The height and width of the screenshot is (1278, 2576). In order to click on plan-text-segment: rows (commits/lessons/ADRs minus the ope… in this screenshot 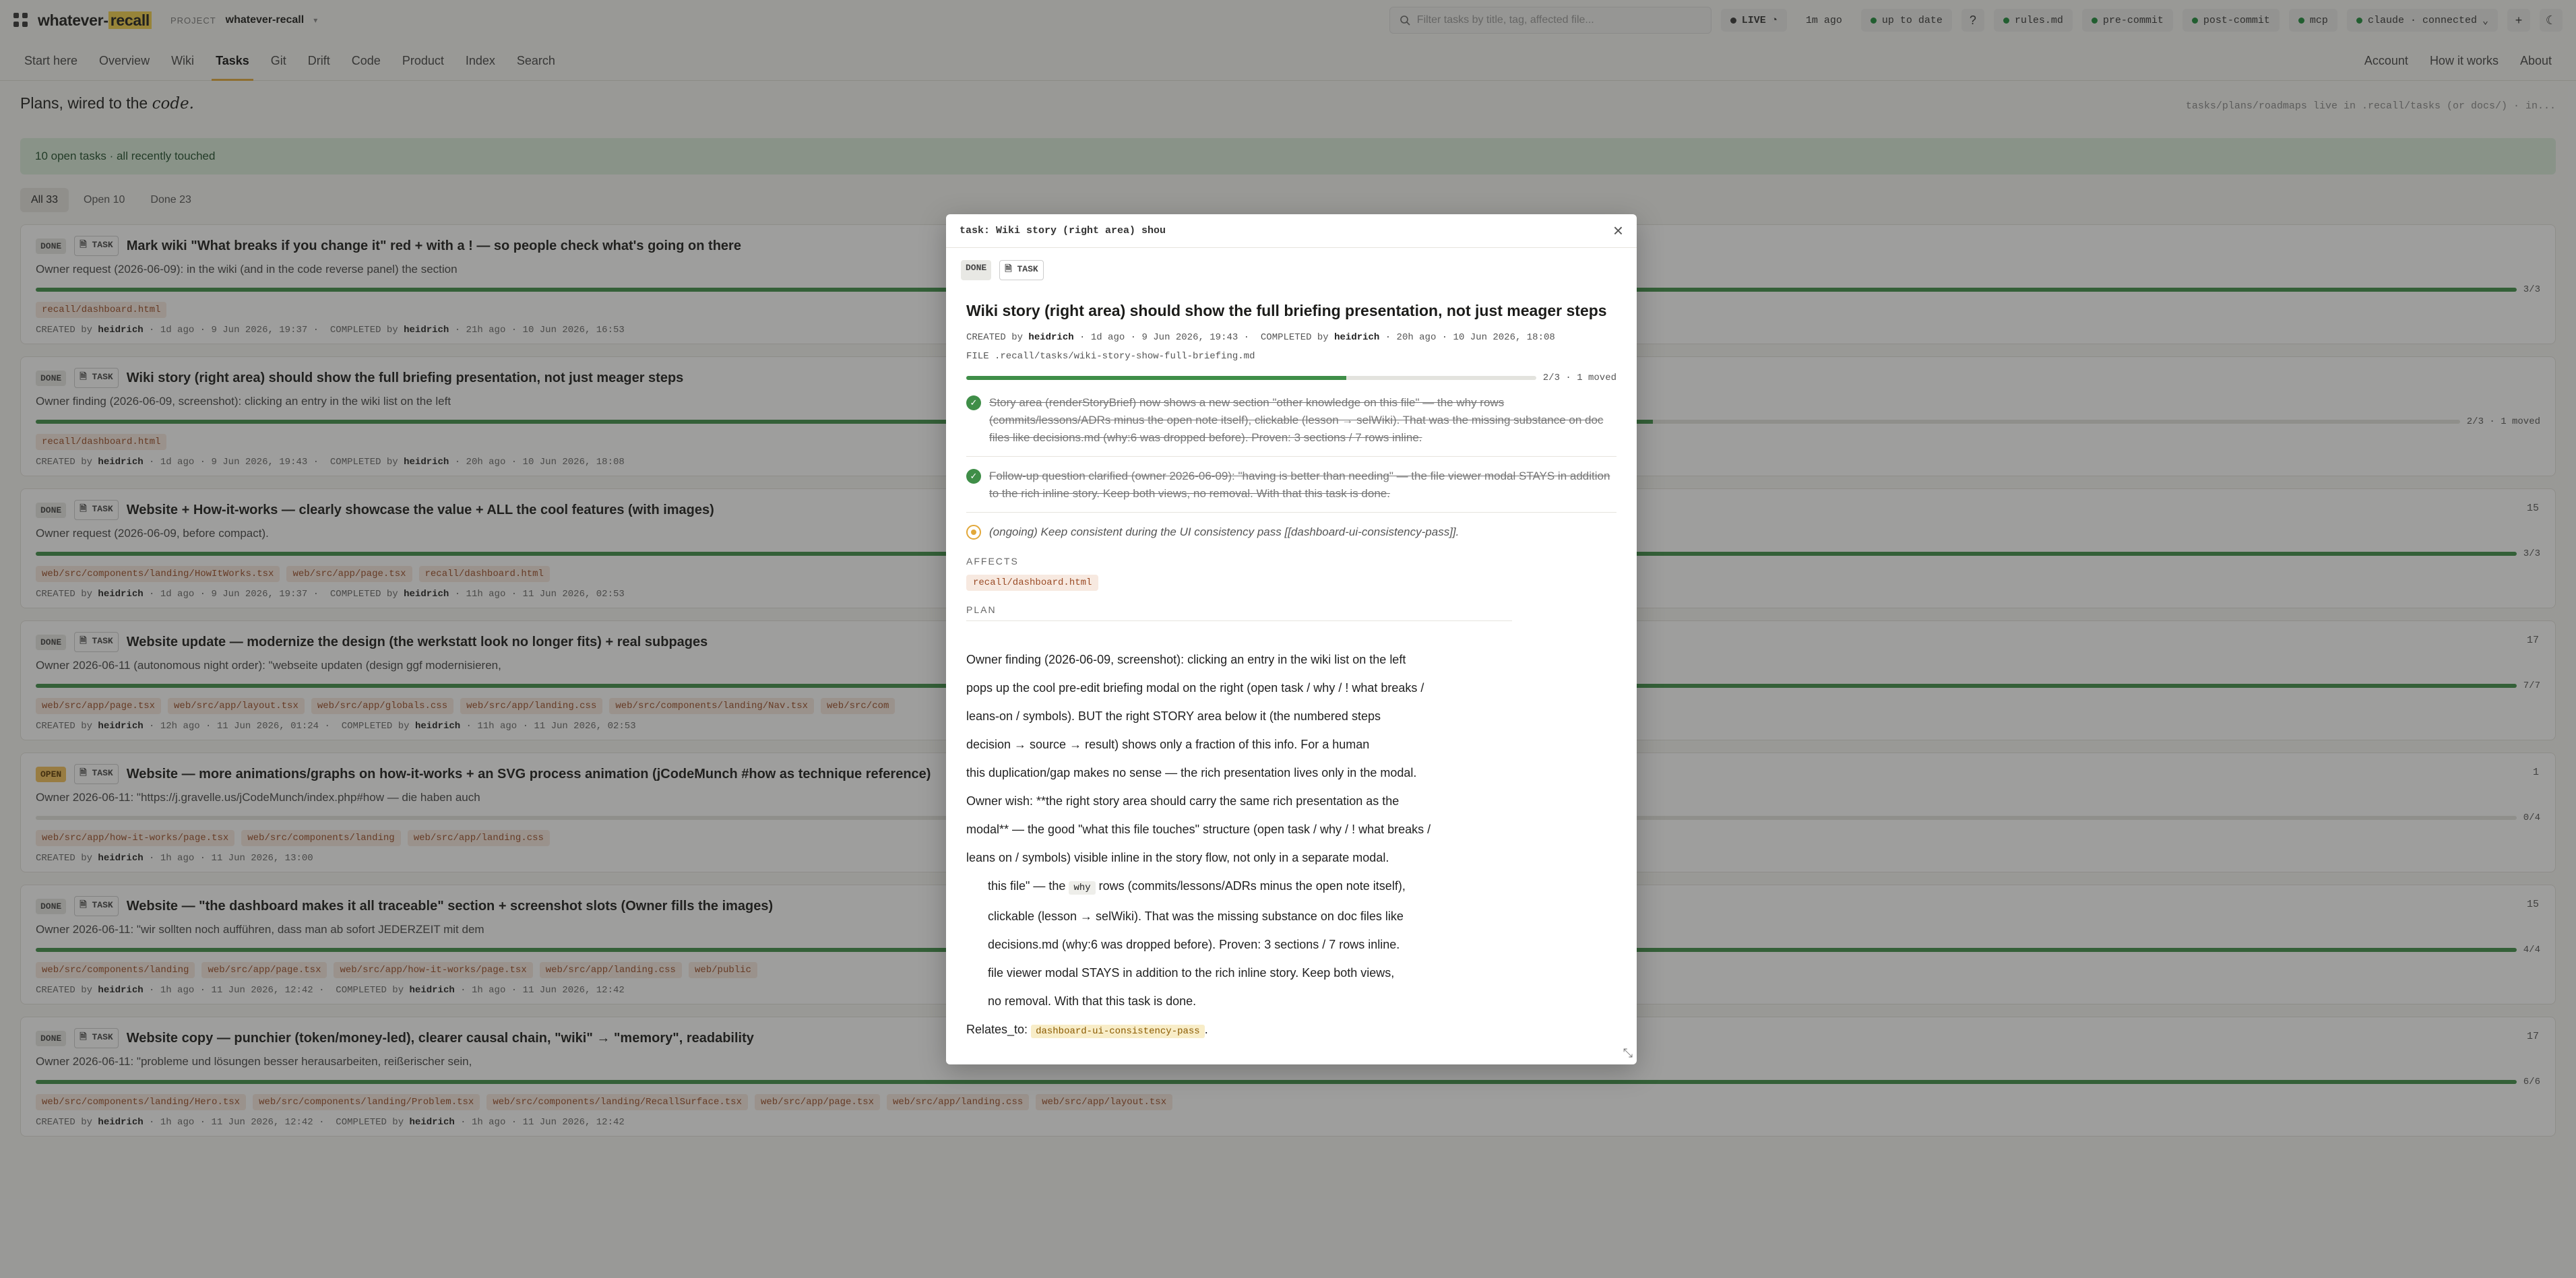, I will do `click(1250, 886)`.